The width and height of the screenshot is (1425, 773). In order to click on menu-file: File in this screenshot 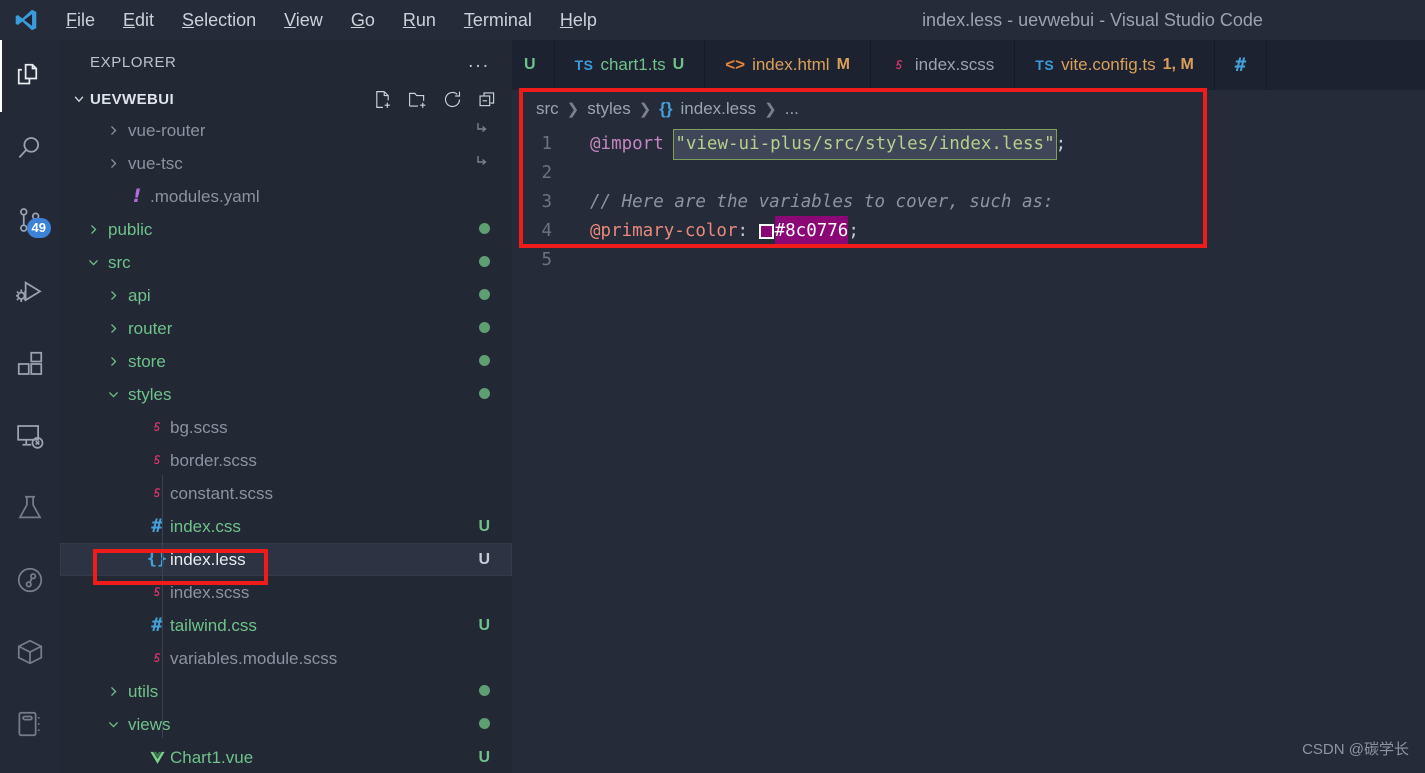, I will do `click(80, 20)`.